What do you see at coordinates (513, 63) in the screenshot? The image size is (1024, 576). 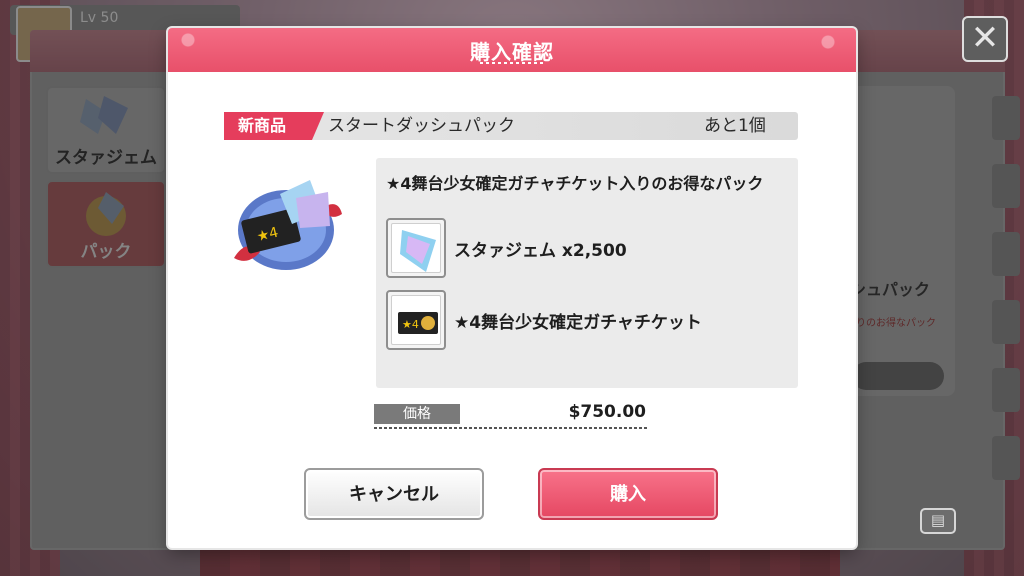 I see `title-underline` at bounding box center [513, 63].